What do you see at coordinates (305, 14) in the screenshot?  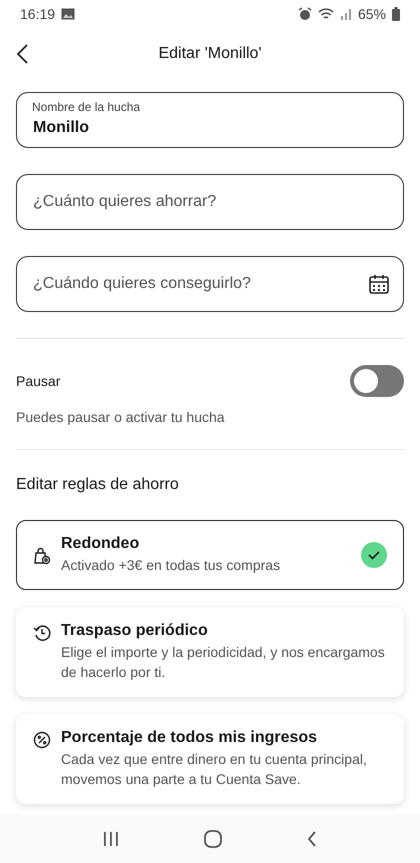 I see `alarm-icon` at bounding box center [305, 14].